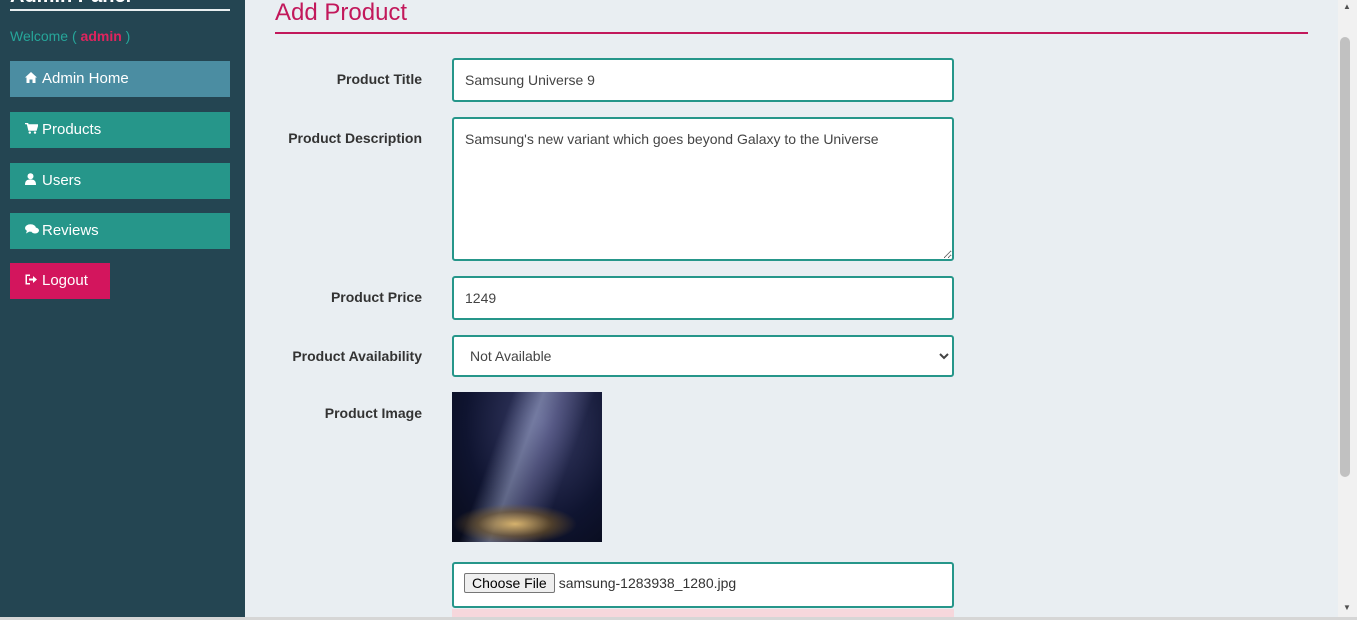 The height and width of the screenshot is (620, 1357). I want to click on home-icon, so click(32, 79).